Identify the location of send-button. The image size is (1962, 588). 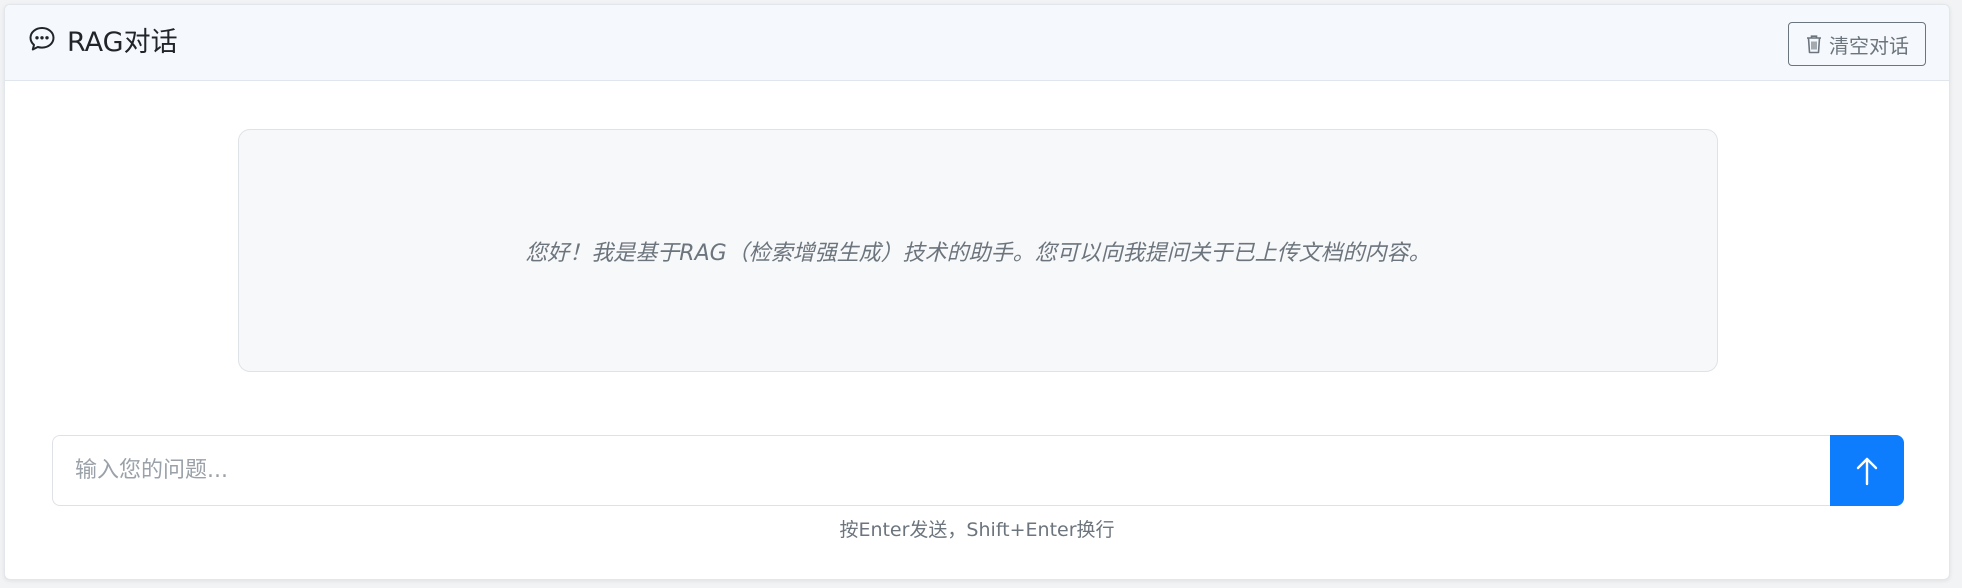
(1867, 470).